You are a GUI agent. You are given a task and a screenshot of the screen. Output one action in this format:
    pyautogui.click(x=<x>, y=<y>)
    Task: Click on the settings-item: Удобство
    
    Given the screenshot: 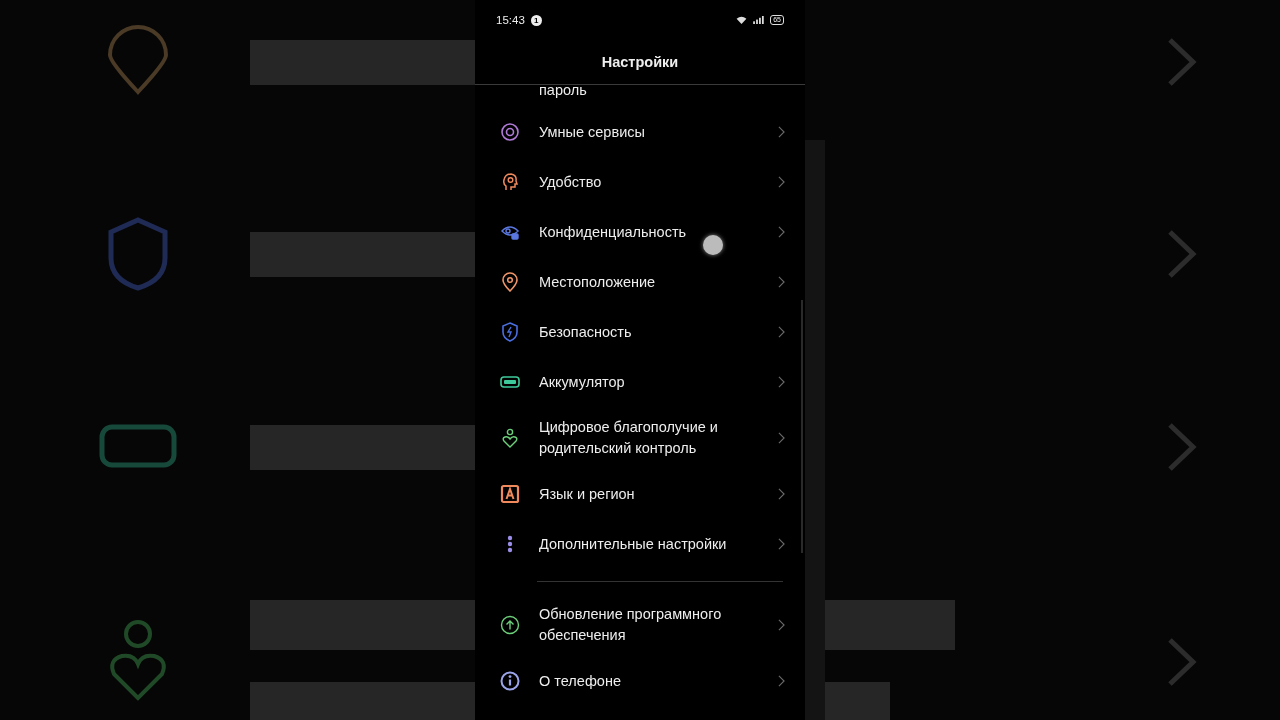 What is the action you would take?
    pyautogui.click(x=640, y=182)
    